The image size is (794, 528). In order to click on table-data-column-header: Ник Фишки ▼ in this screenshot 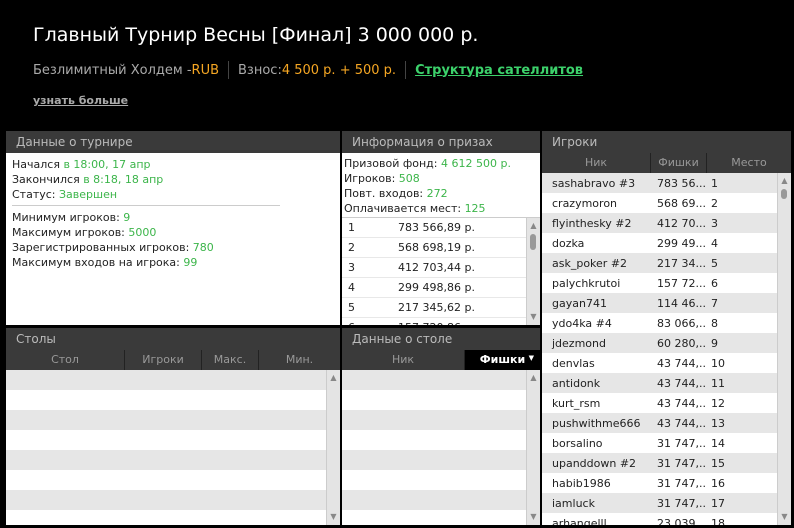, I will do `click(441, 360)`.